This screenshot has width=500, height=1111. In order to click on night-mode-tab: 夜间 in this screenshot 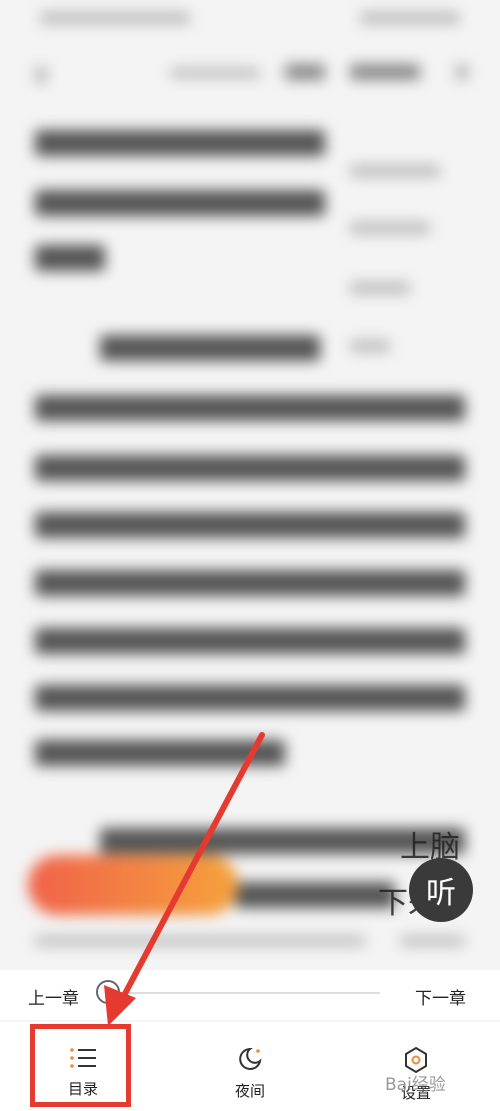, I will do `click(250, 1067)`.